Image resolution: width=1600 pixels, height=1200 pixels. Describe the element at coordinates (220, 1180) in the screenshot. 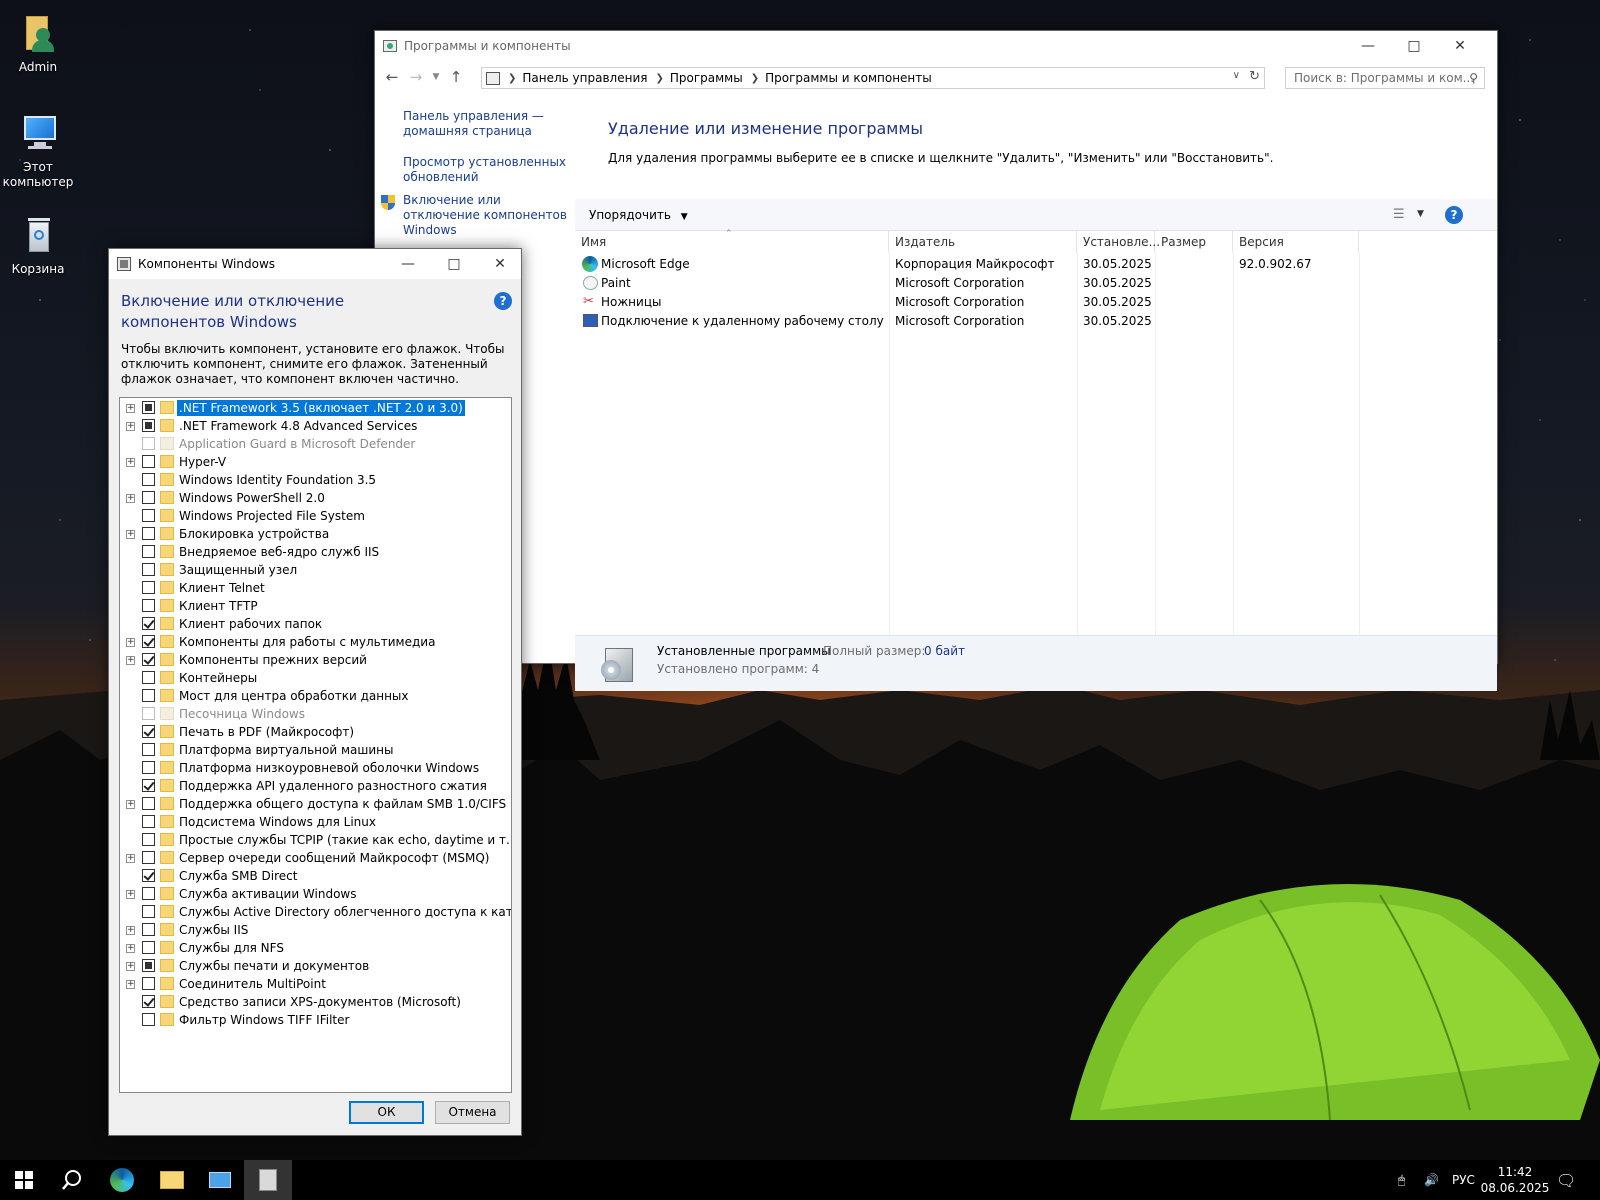

I see `taskbar-control-panel` at that location.